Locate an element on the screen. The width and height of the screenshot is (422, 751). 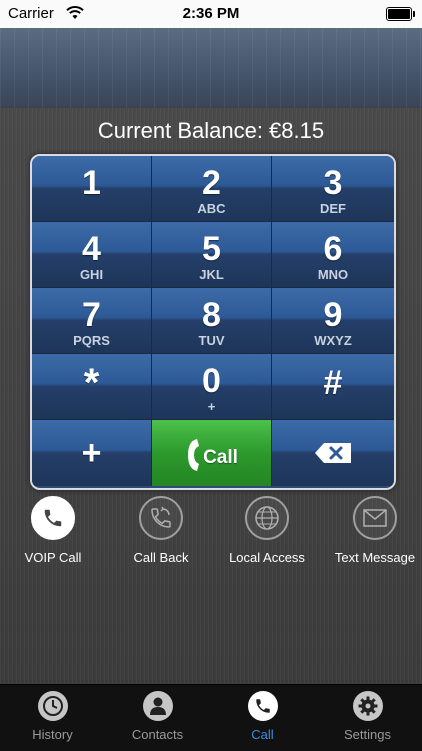
gear-icon is located at coordinates (367, 706).